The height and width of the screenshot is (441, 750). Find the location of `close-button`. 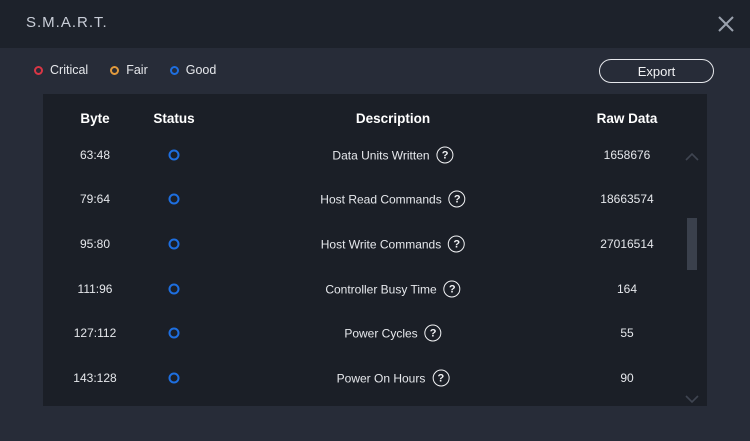

close-button is located at coordinates (726, 24).